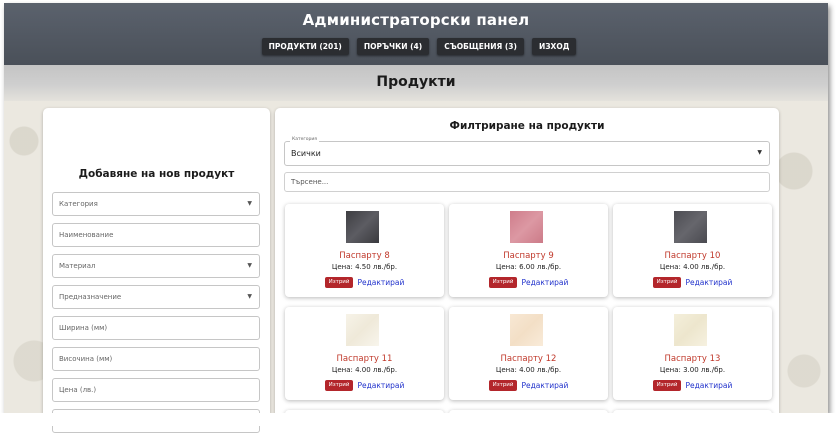 The image size is (836, 433). Describe the element at coordinates (528, 256) in the screenshot. I see `product-name: Паспарту 9` at that location.